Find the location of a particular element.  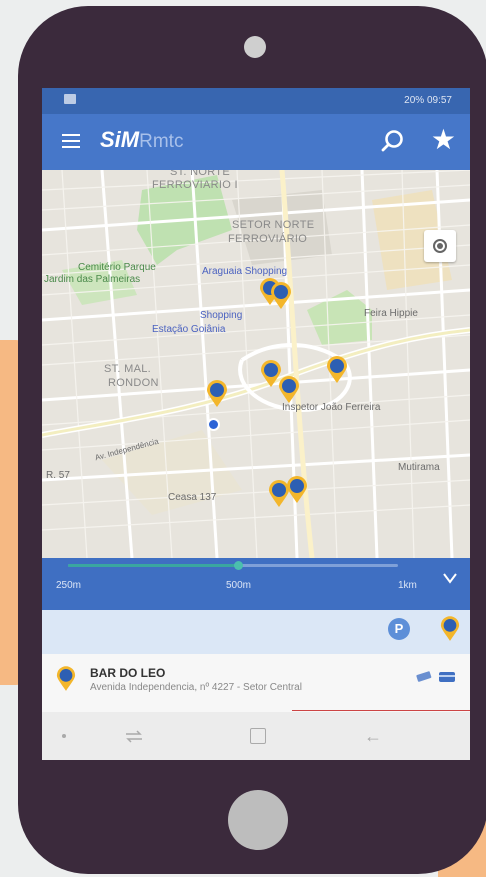

map-label: FERROVIARIO I is located at coordinates (195, 185).